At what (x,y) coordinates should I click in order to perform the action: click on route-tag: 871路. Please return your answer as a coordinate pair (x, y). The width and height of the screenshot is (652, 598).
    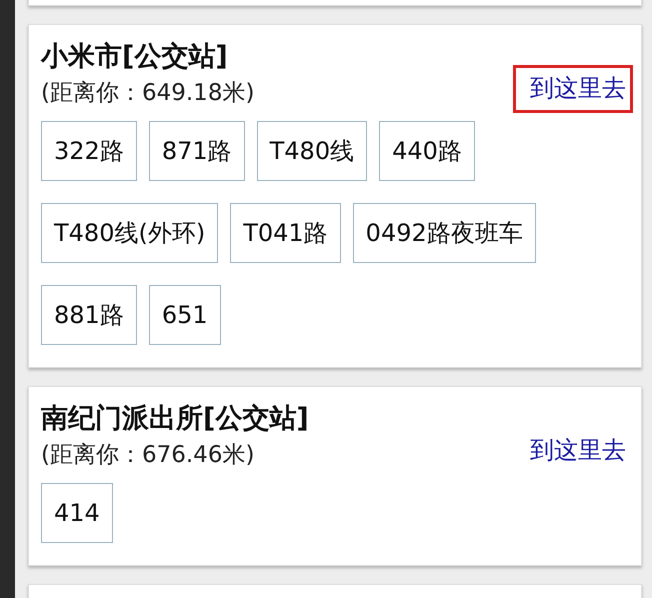
    Looking at the image, I should click on (196, 151).